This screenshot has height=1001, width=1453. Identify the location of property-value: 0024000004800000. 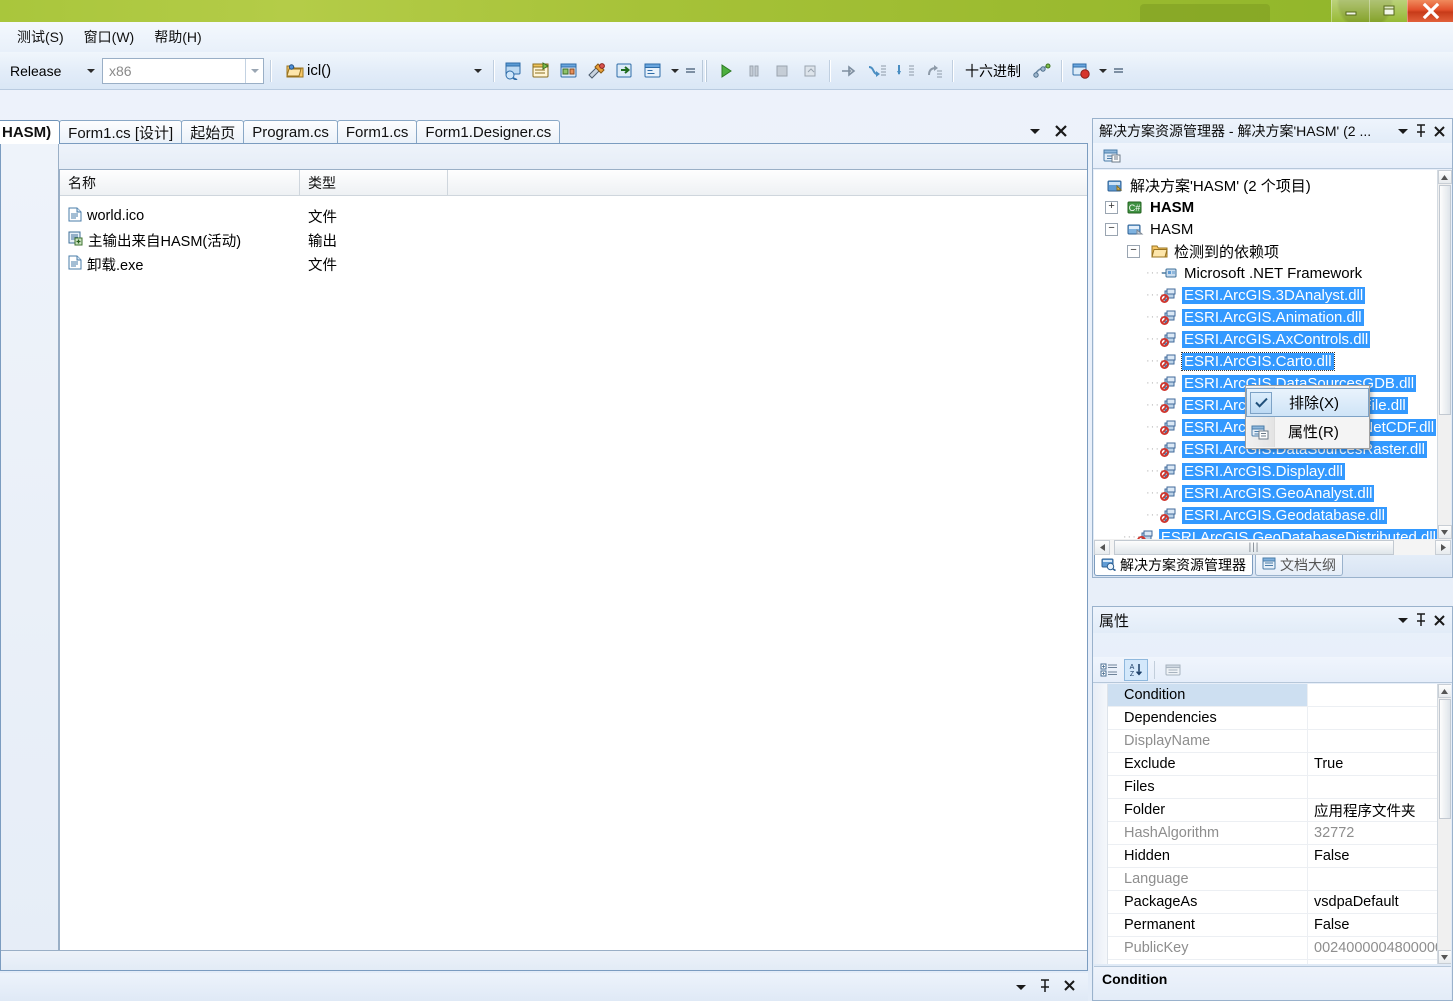
(1379, 948).